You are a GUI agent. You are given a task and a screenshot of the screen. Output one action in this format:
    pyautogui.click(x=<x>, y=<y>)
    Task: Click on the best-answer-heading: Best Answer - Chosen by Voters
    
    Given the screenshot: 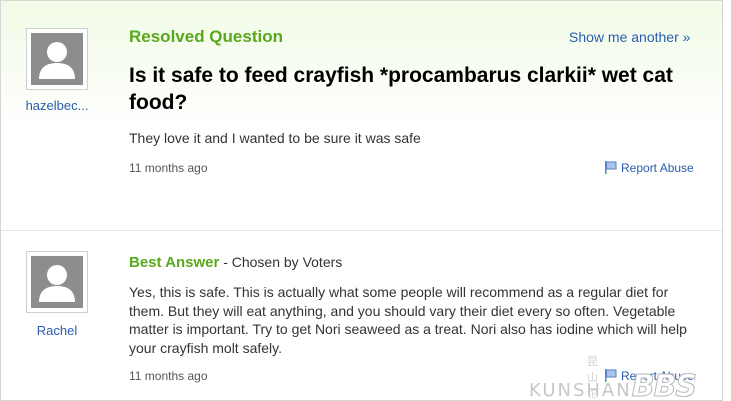 What is the action you would take?
    pyautogui.click(x=235, y=262)
    